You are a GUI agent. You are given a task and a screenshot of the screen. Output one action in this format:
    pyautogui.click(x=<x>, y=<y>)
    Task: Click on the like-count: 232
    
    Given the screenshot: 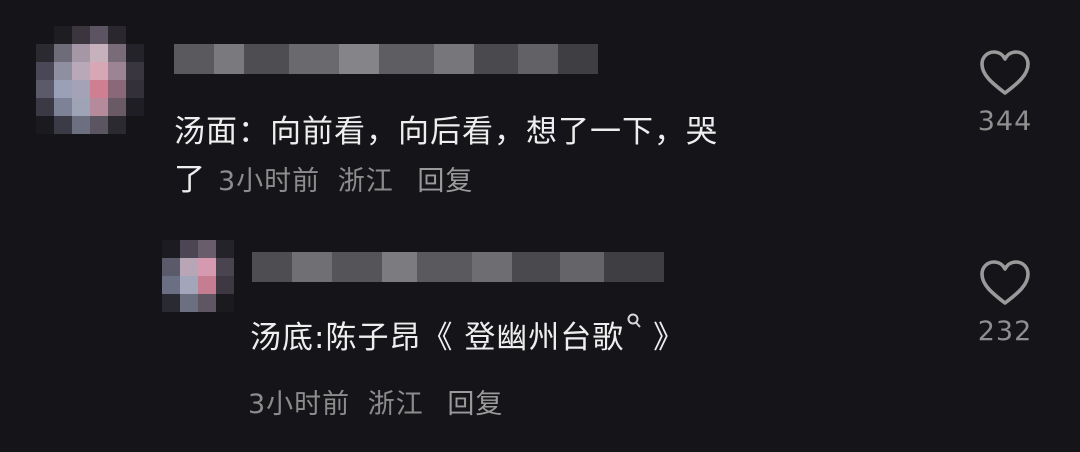 What is the action you would take?
    pyautogui.click(x=1005, y=331)
    